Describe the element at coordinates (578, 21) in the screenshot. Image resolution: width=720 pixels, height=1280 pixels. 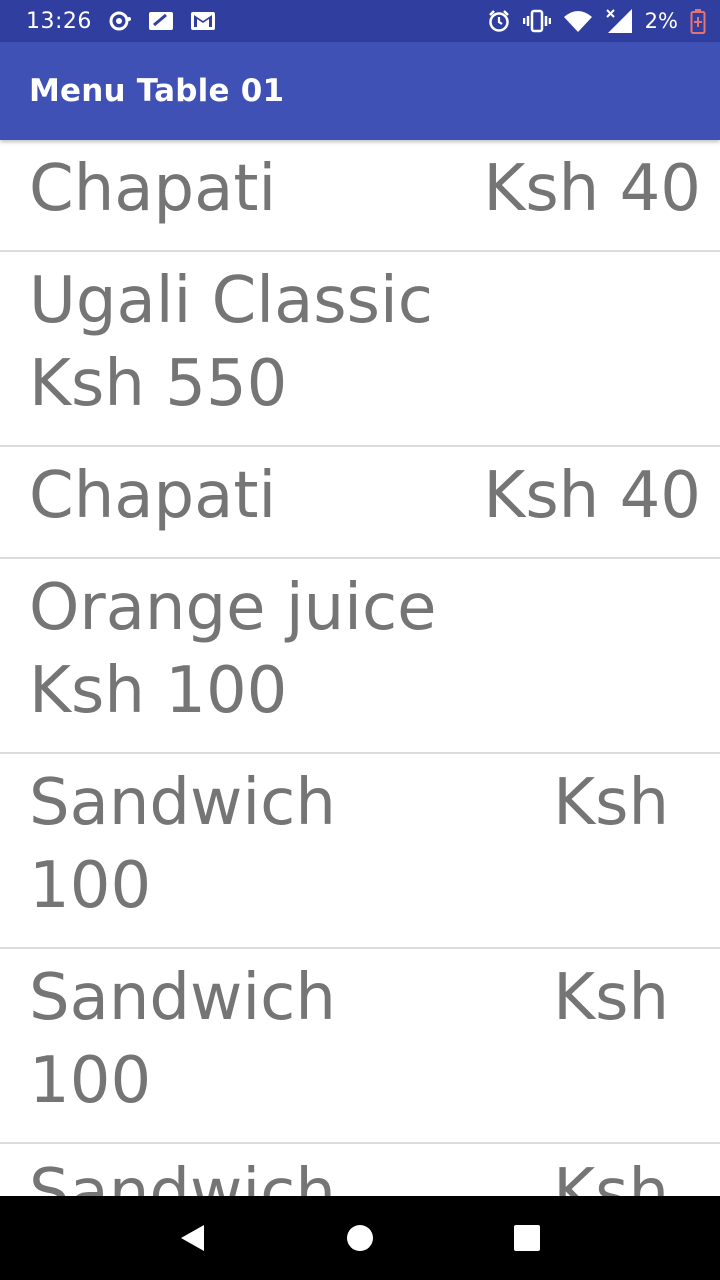
I see `wifi-icon` at that location.